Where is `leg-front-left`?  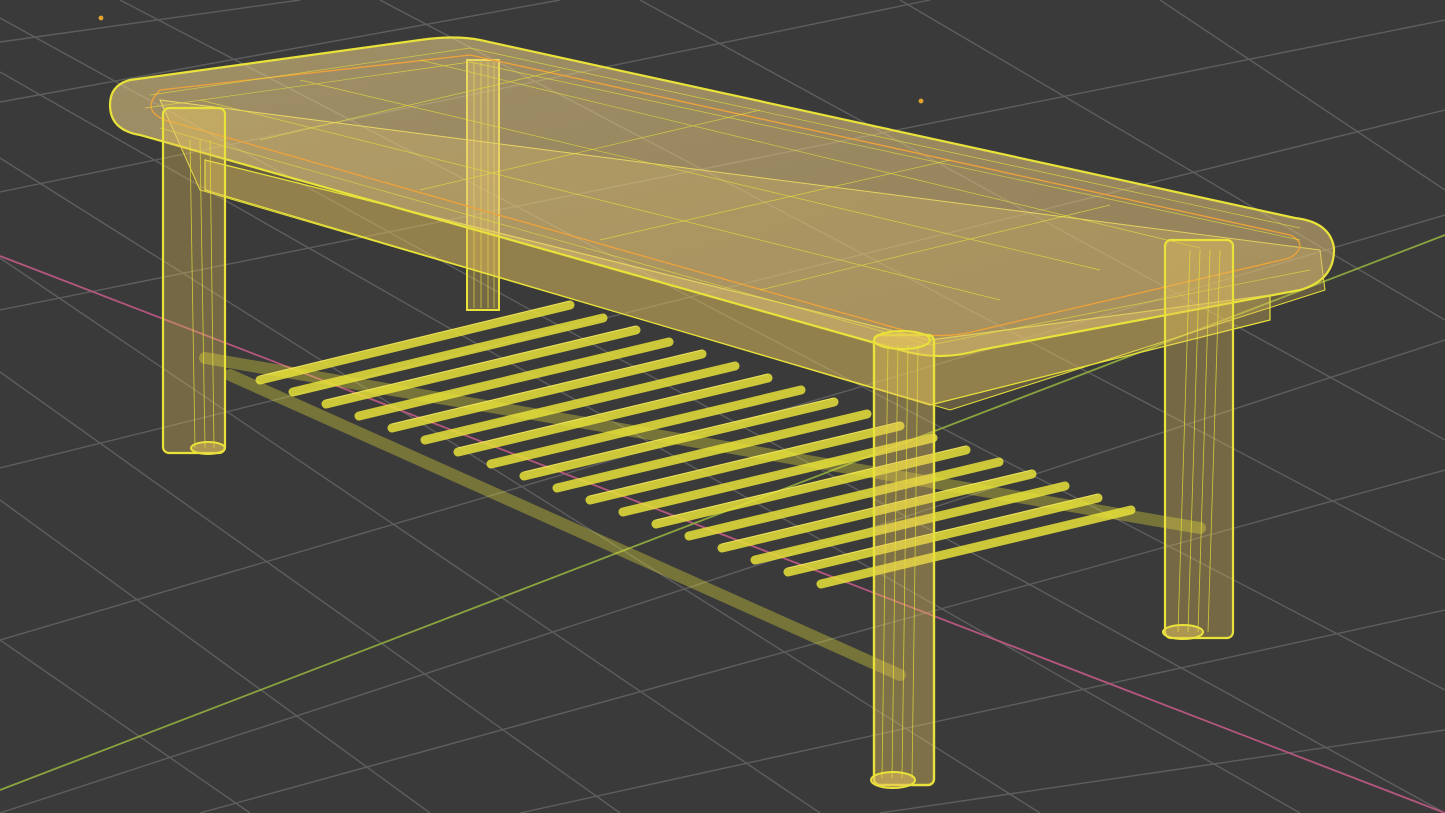 leg-front-left is located at coordinates (194, 280).